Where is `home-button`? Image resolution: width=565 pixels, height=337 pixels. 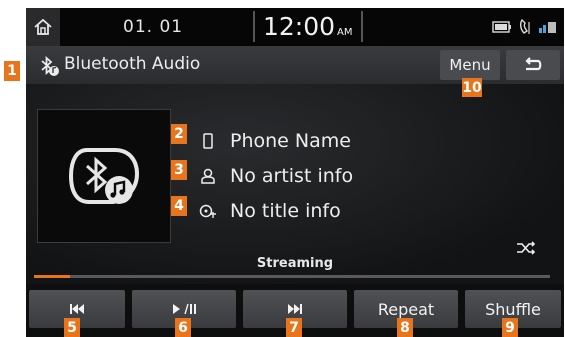 home-button is located at coordinates (43, 27).